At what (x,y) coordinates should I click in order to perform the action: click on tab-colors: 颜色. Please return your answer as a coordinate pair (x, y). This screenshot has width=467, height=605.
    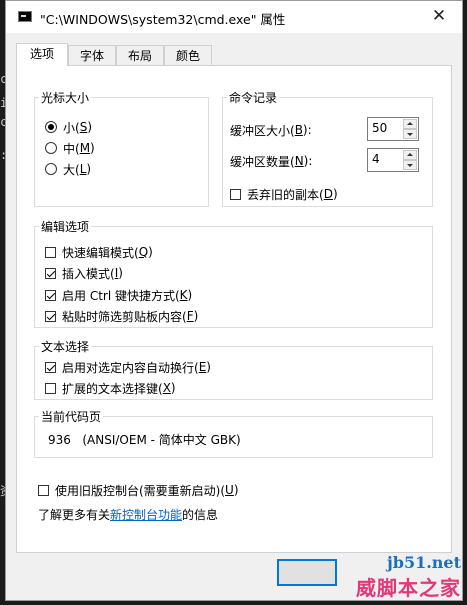
    Looking at the image, I should click on (188, 55).